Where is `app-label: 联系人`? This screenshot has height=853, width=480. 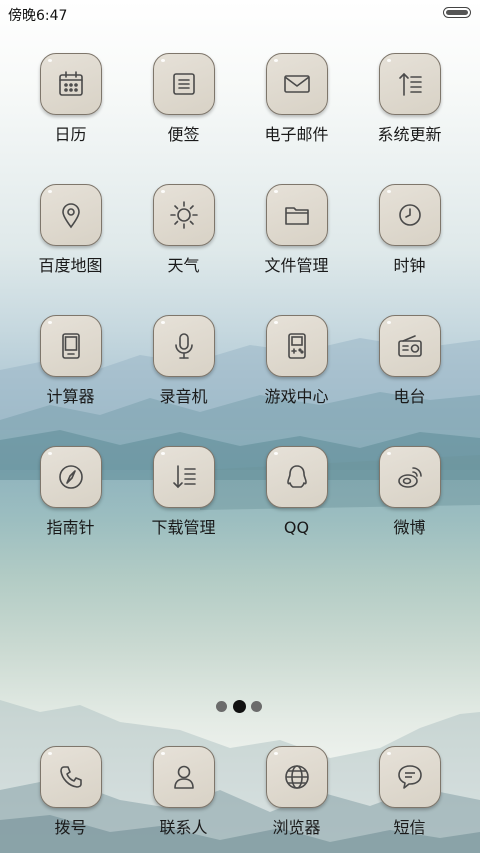 app-label: 联系人 is located at coordinates (183, 827).